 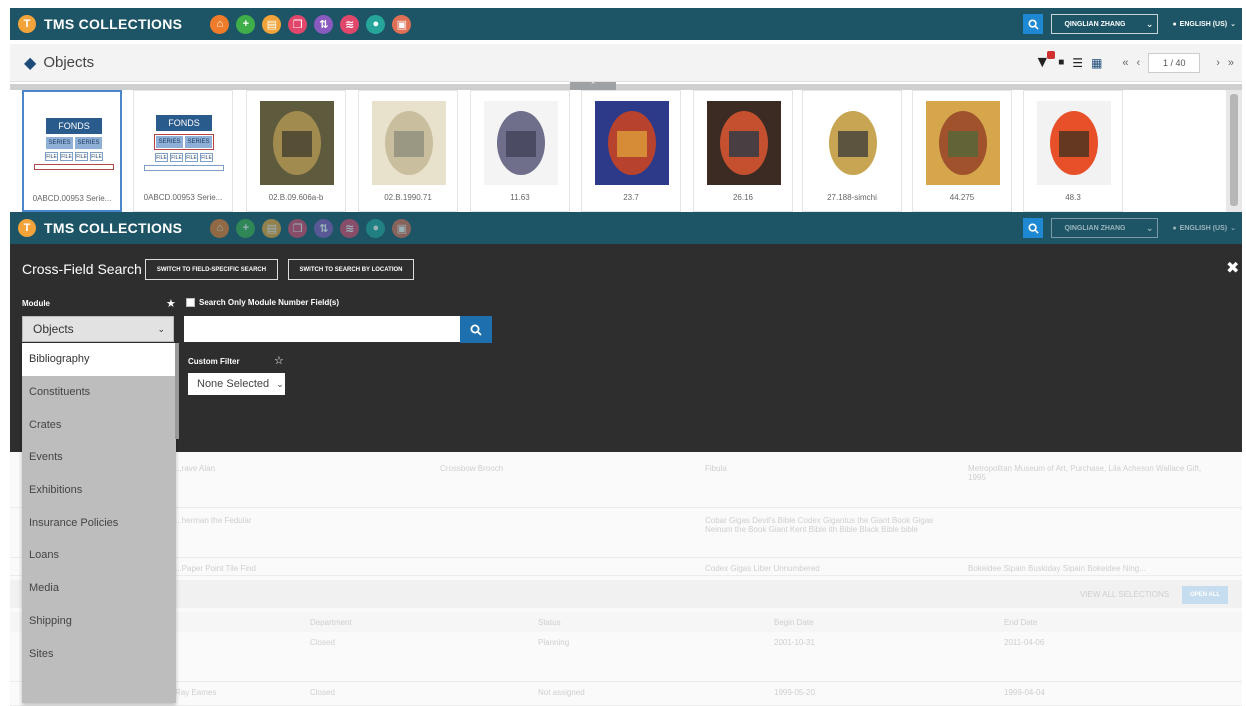 What do you see at coordinates (211, 269) in the screenshot?
I see `switch-field-specific-button: SWITCH TO FIELD-SPECIFIC SEARCH` at bounding box center [211, 269].